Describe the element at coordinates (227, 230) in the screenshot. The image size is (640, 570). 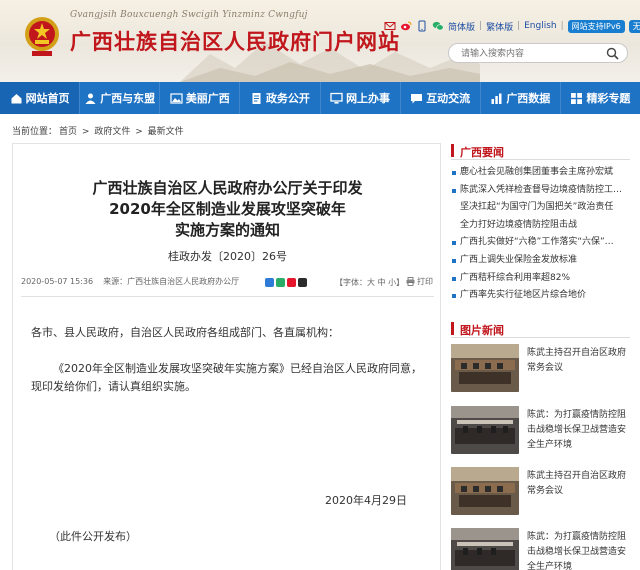
I see `article-title-line: 实施方案的通知` at that location.